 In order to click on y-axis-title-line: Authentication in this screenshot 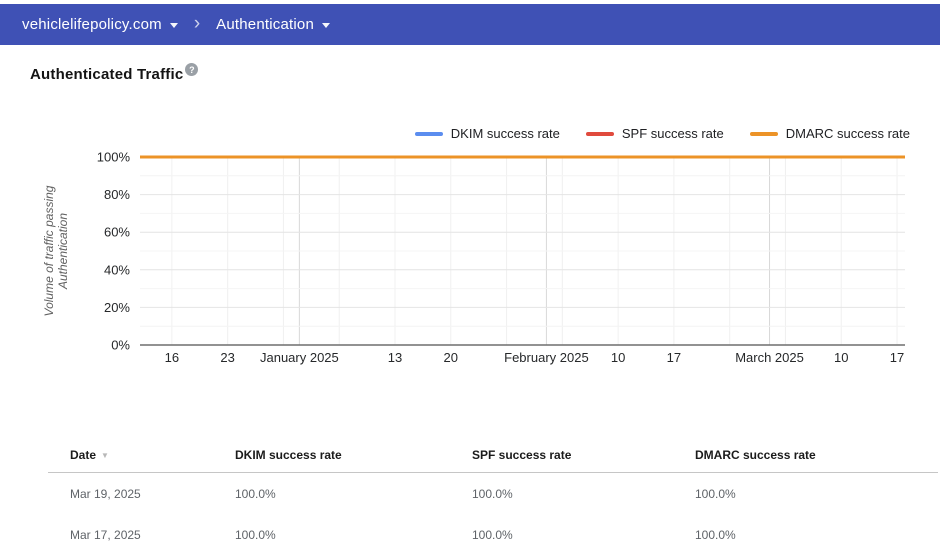, I will do `click(63, 251)`.